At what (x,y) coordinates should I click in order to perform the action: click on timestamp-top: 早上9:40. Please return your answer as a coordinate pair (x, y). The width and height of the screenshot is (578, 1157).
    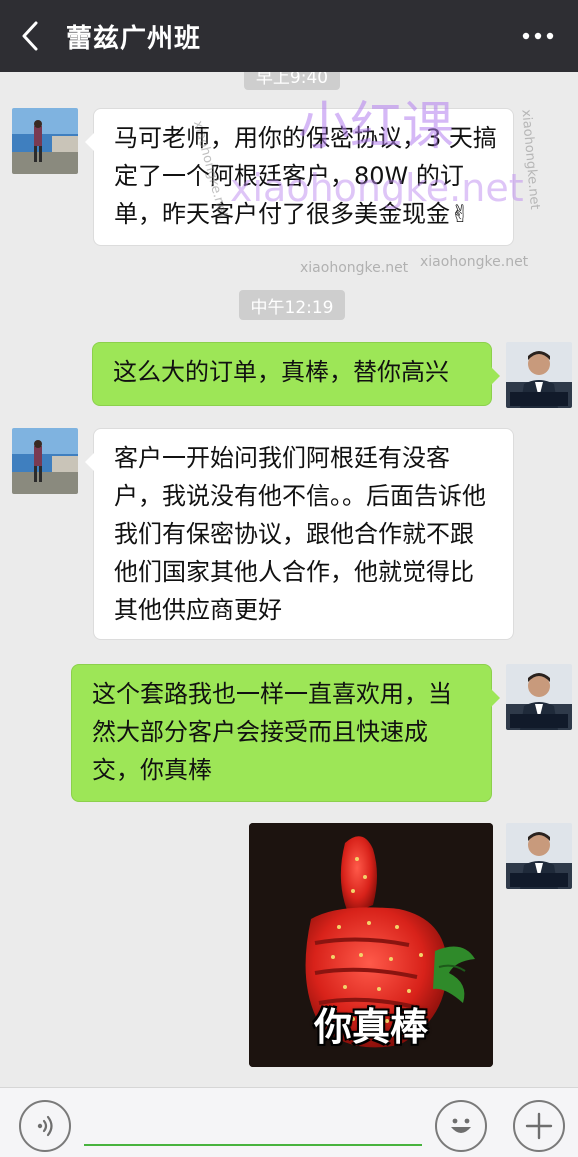
    Looking at the image, I should click on (292, 81).